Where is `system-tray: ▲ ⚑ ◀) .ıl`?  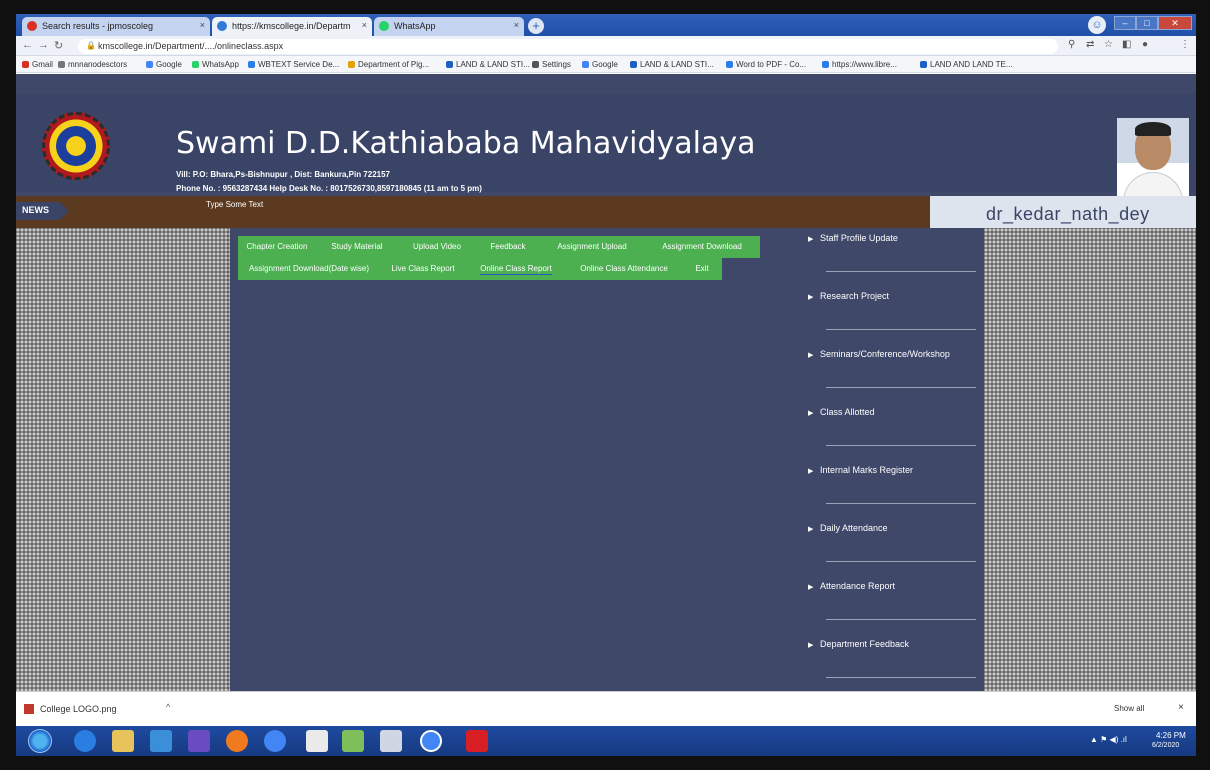 system-tray: ▲ ⚑ ◀) .ıl is located at coordinates (1108, 739).